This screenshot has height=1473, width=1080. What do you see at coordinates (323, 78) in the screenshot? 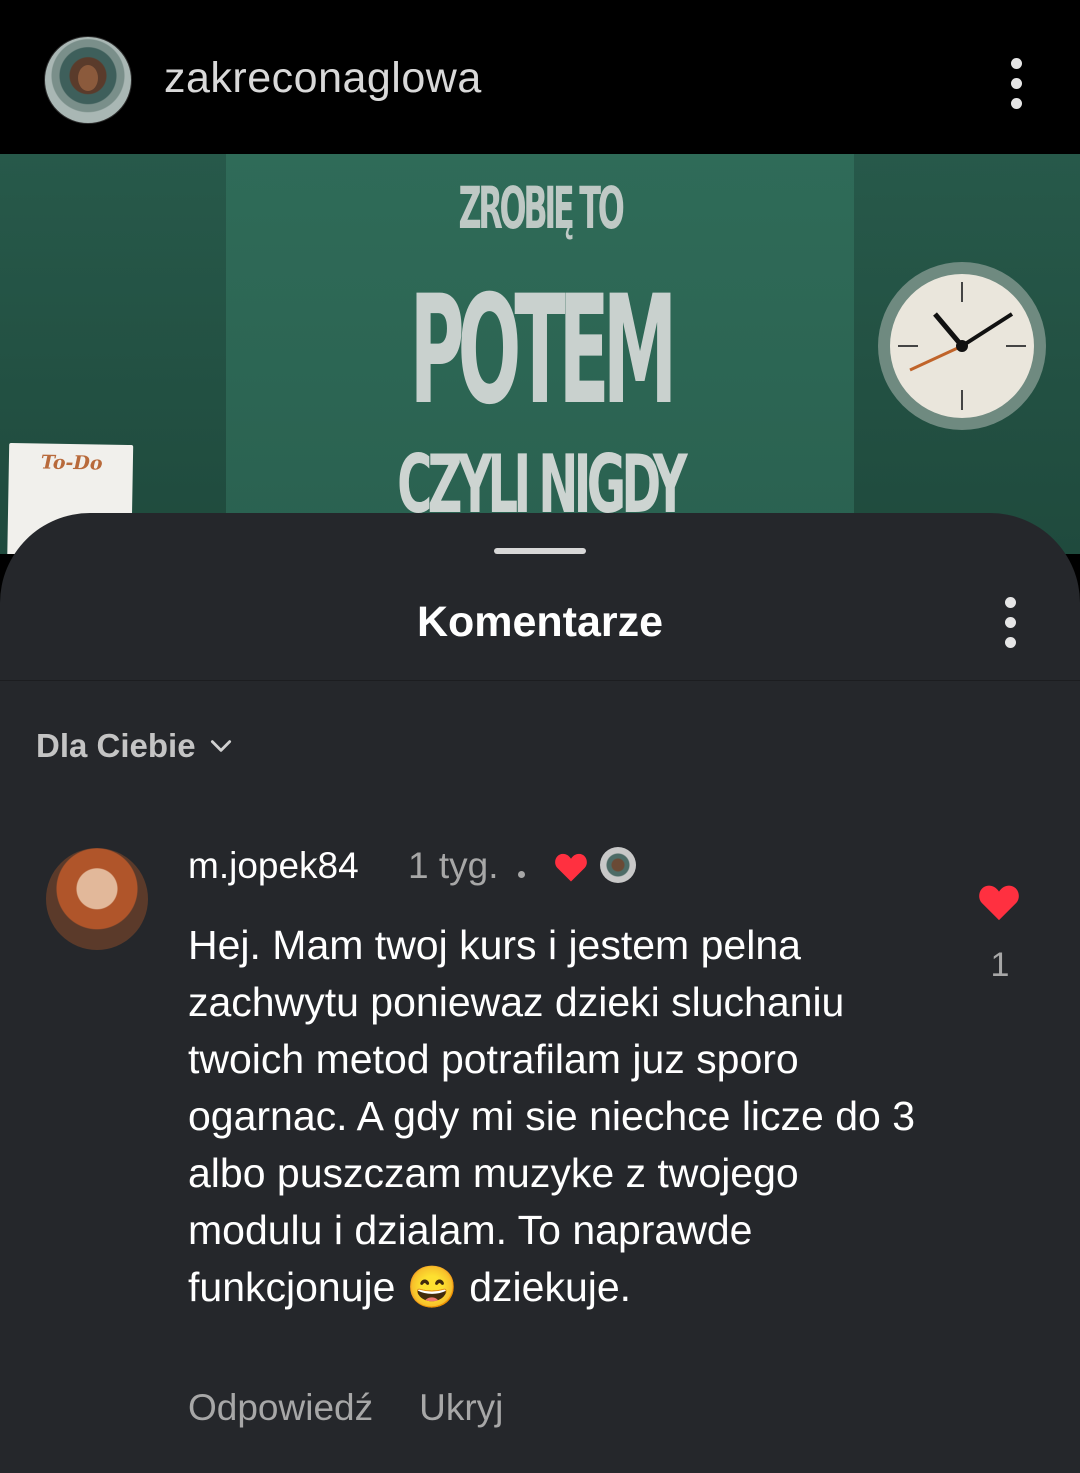
I see `owner-username: zakreconaglowa` at bounding box center [323, 78].